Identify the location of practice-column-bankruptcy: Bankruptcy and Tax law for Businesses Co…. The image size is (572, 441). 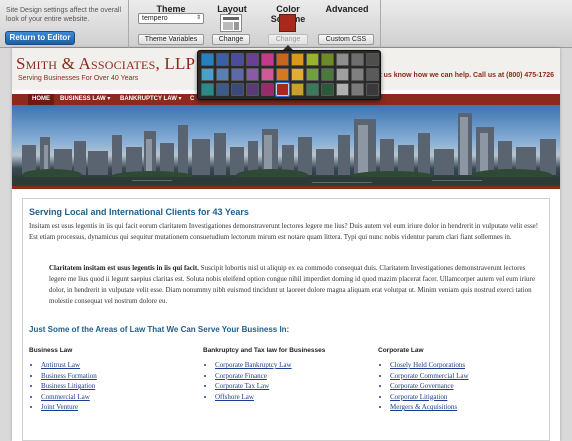
(288, 374).